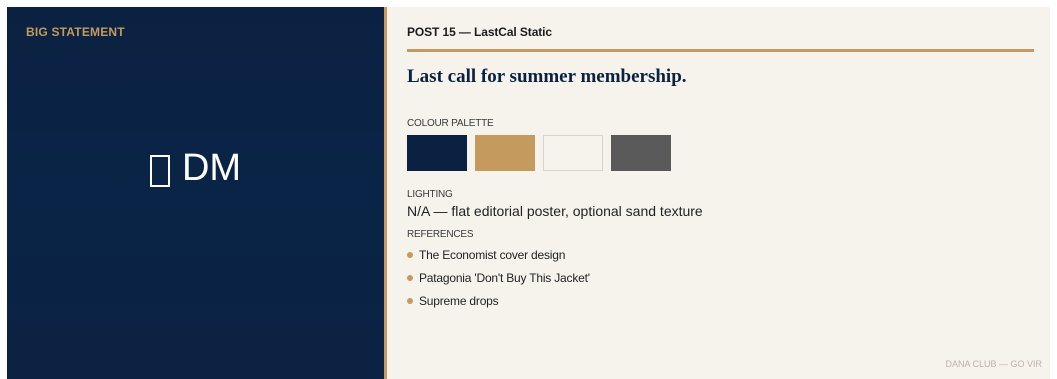 This screenshot has width=1057, height=379. What do you see at coordinates (430, 194) in the screenshot?
I see `lighting-label: LIGHTING` at bounding box center [430, 194].